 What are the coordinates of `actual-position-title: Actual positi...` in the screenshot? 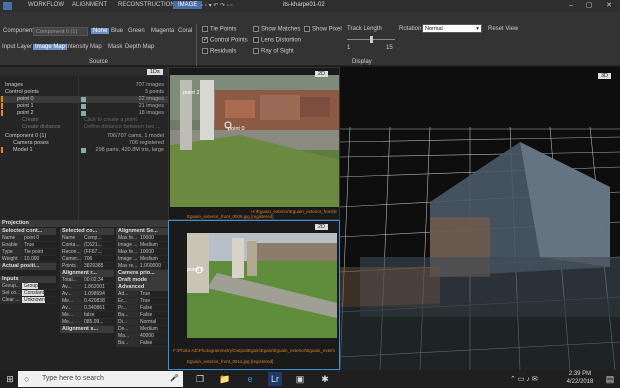 It's located at (28, 266).